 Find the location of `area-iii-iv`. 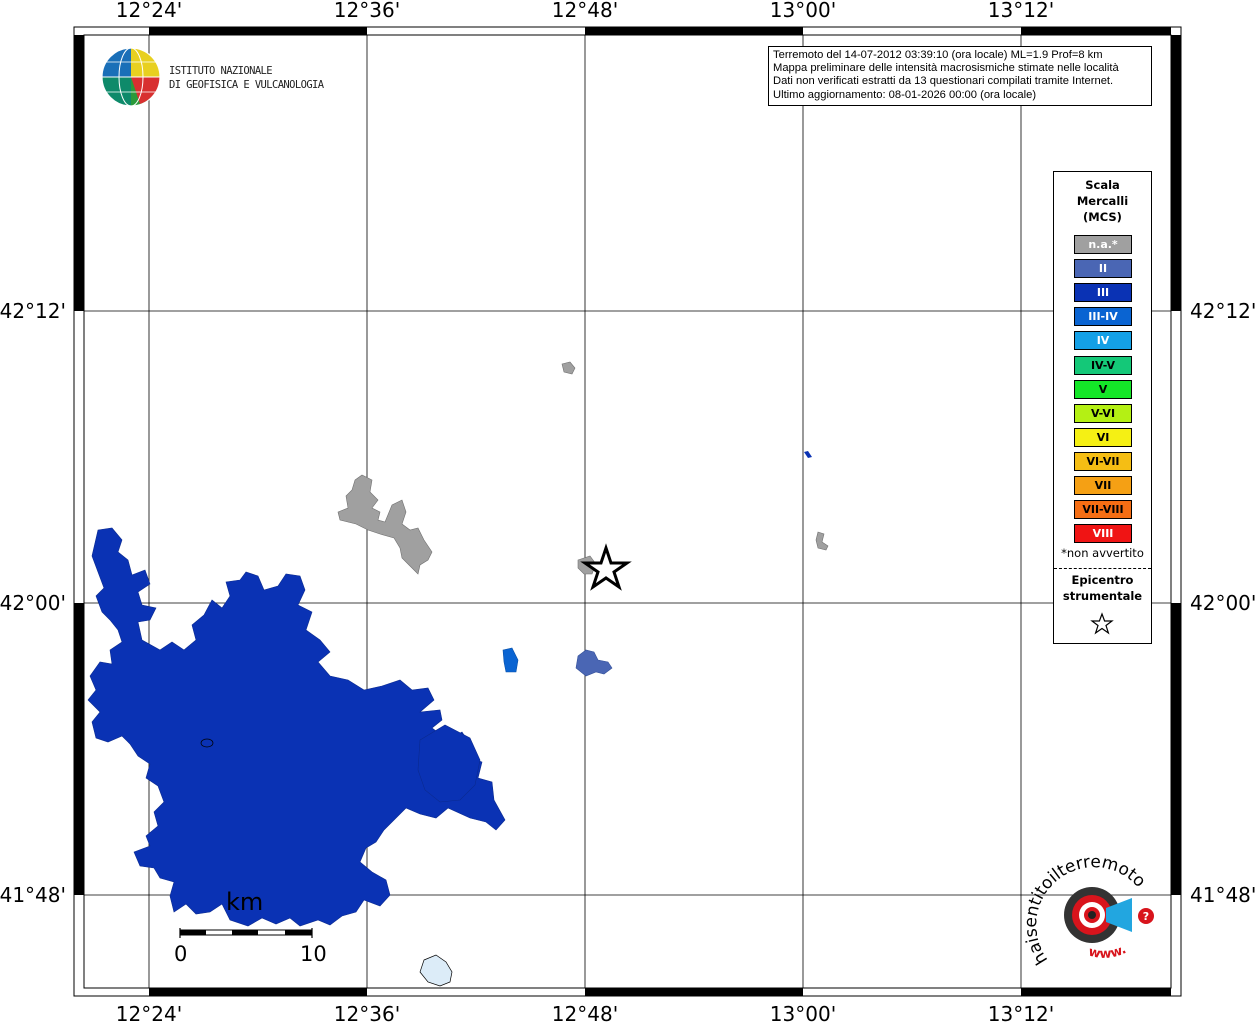

area-iii-iv is located at coordinates (510, 660).